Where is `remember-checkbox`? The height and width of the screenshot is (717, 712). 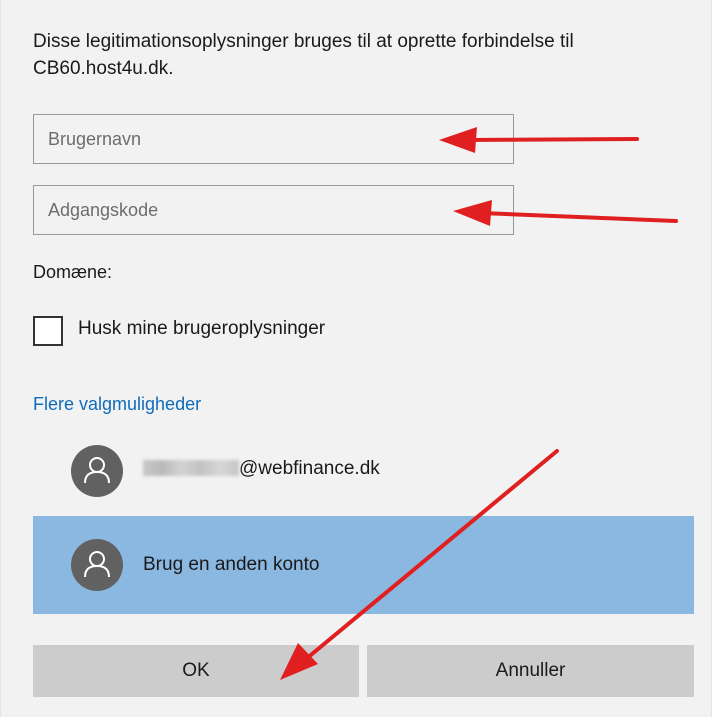
remember-checkbox is located at coordinates (48, 331).